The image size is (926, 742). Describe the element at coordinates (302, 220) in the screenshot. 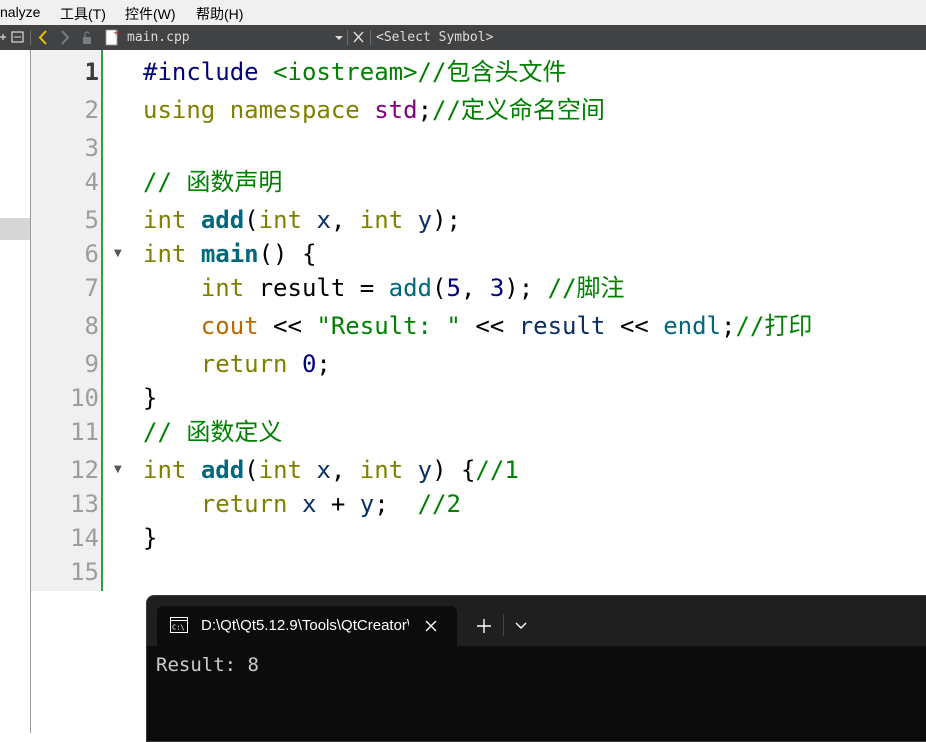

I see `code-line-5: int add(int x, int y);` at that location.